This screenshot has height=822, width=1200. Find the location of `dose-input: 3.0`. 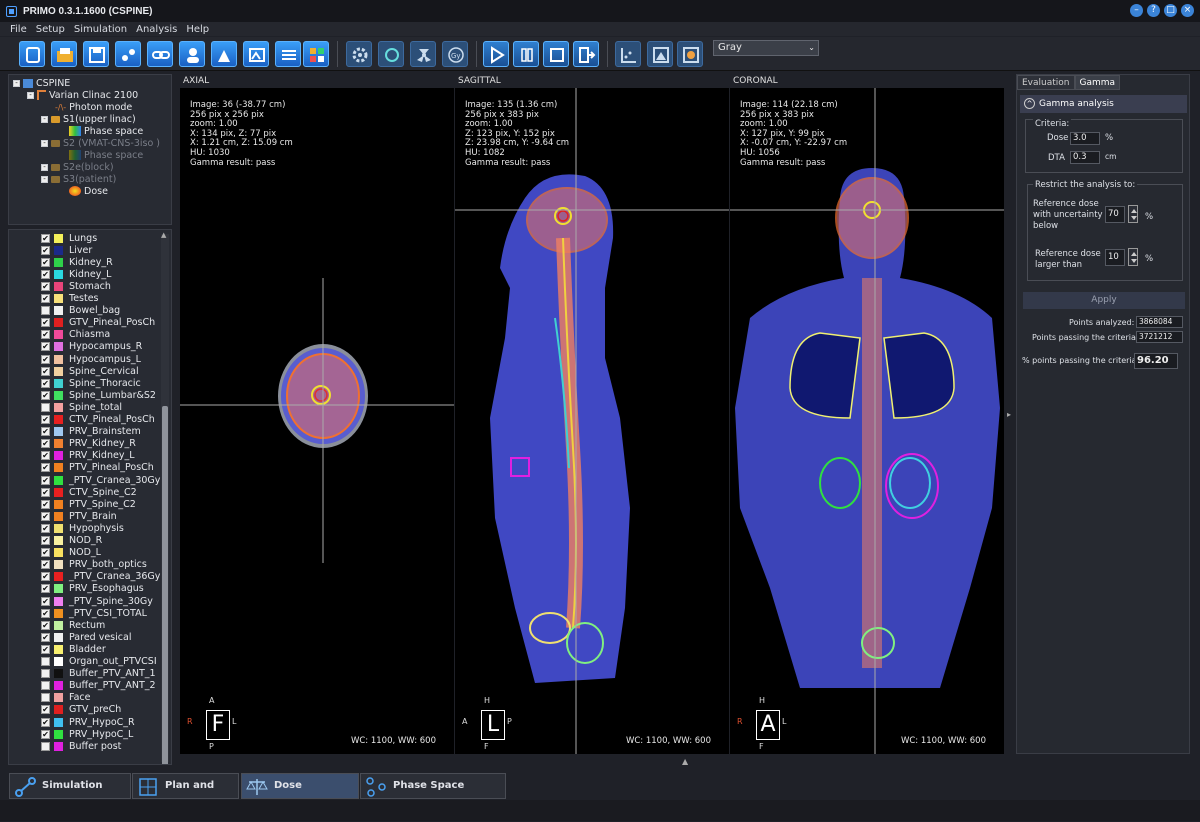

dose-input: 3.0 is located at coordinates (1085, 138).